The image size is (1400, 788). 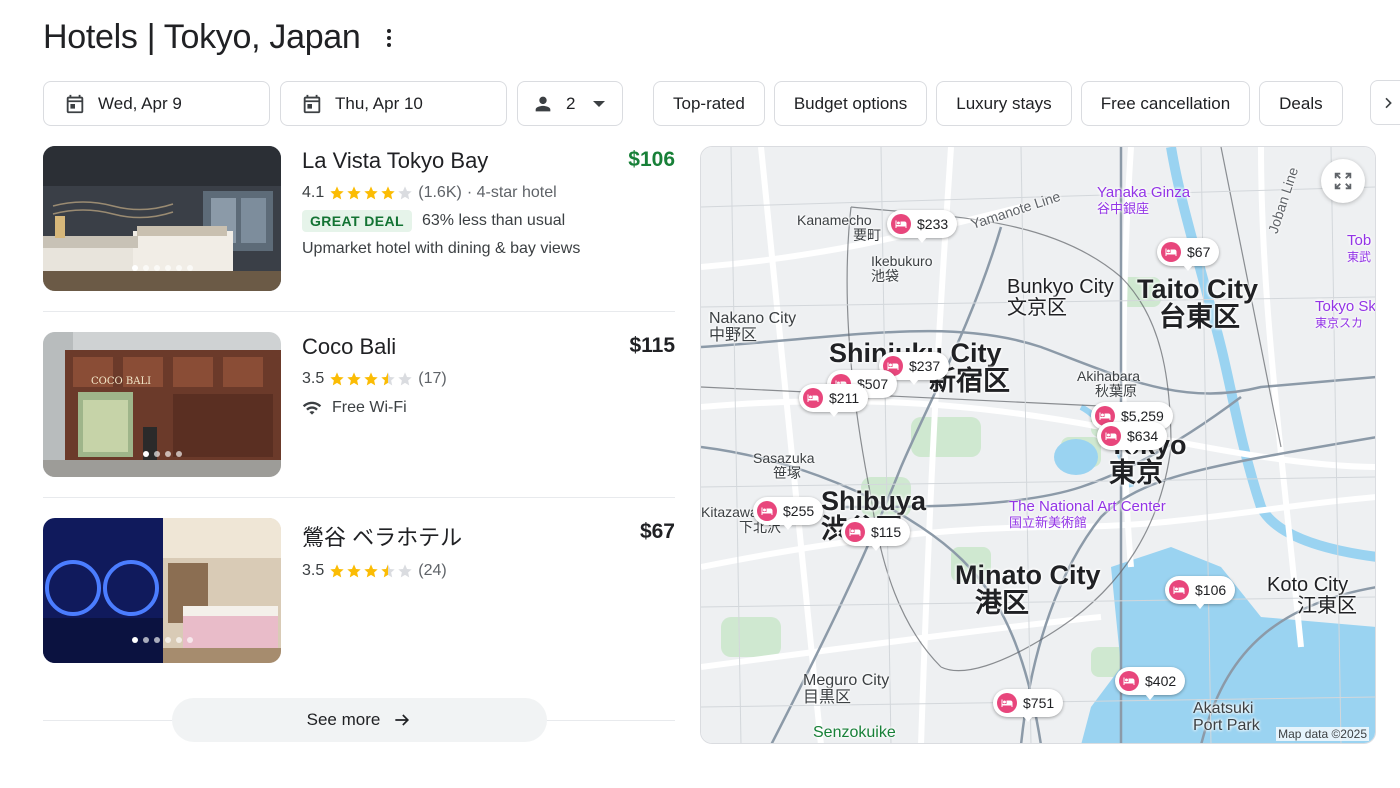 What do you see at coordinates (1226, 717) in the screenshot?
I see `map-label: Akatsuki Port Park` at bounding box center [1226, 717].